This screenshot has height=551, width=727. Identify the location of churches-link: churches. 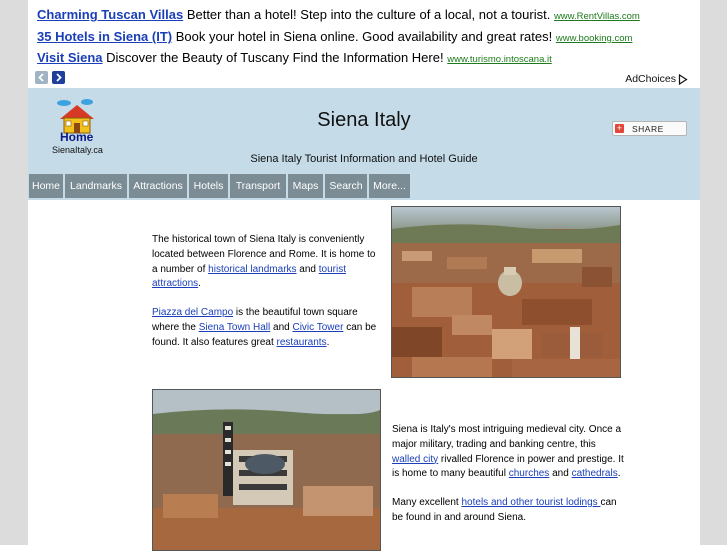
(529, 473).